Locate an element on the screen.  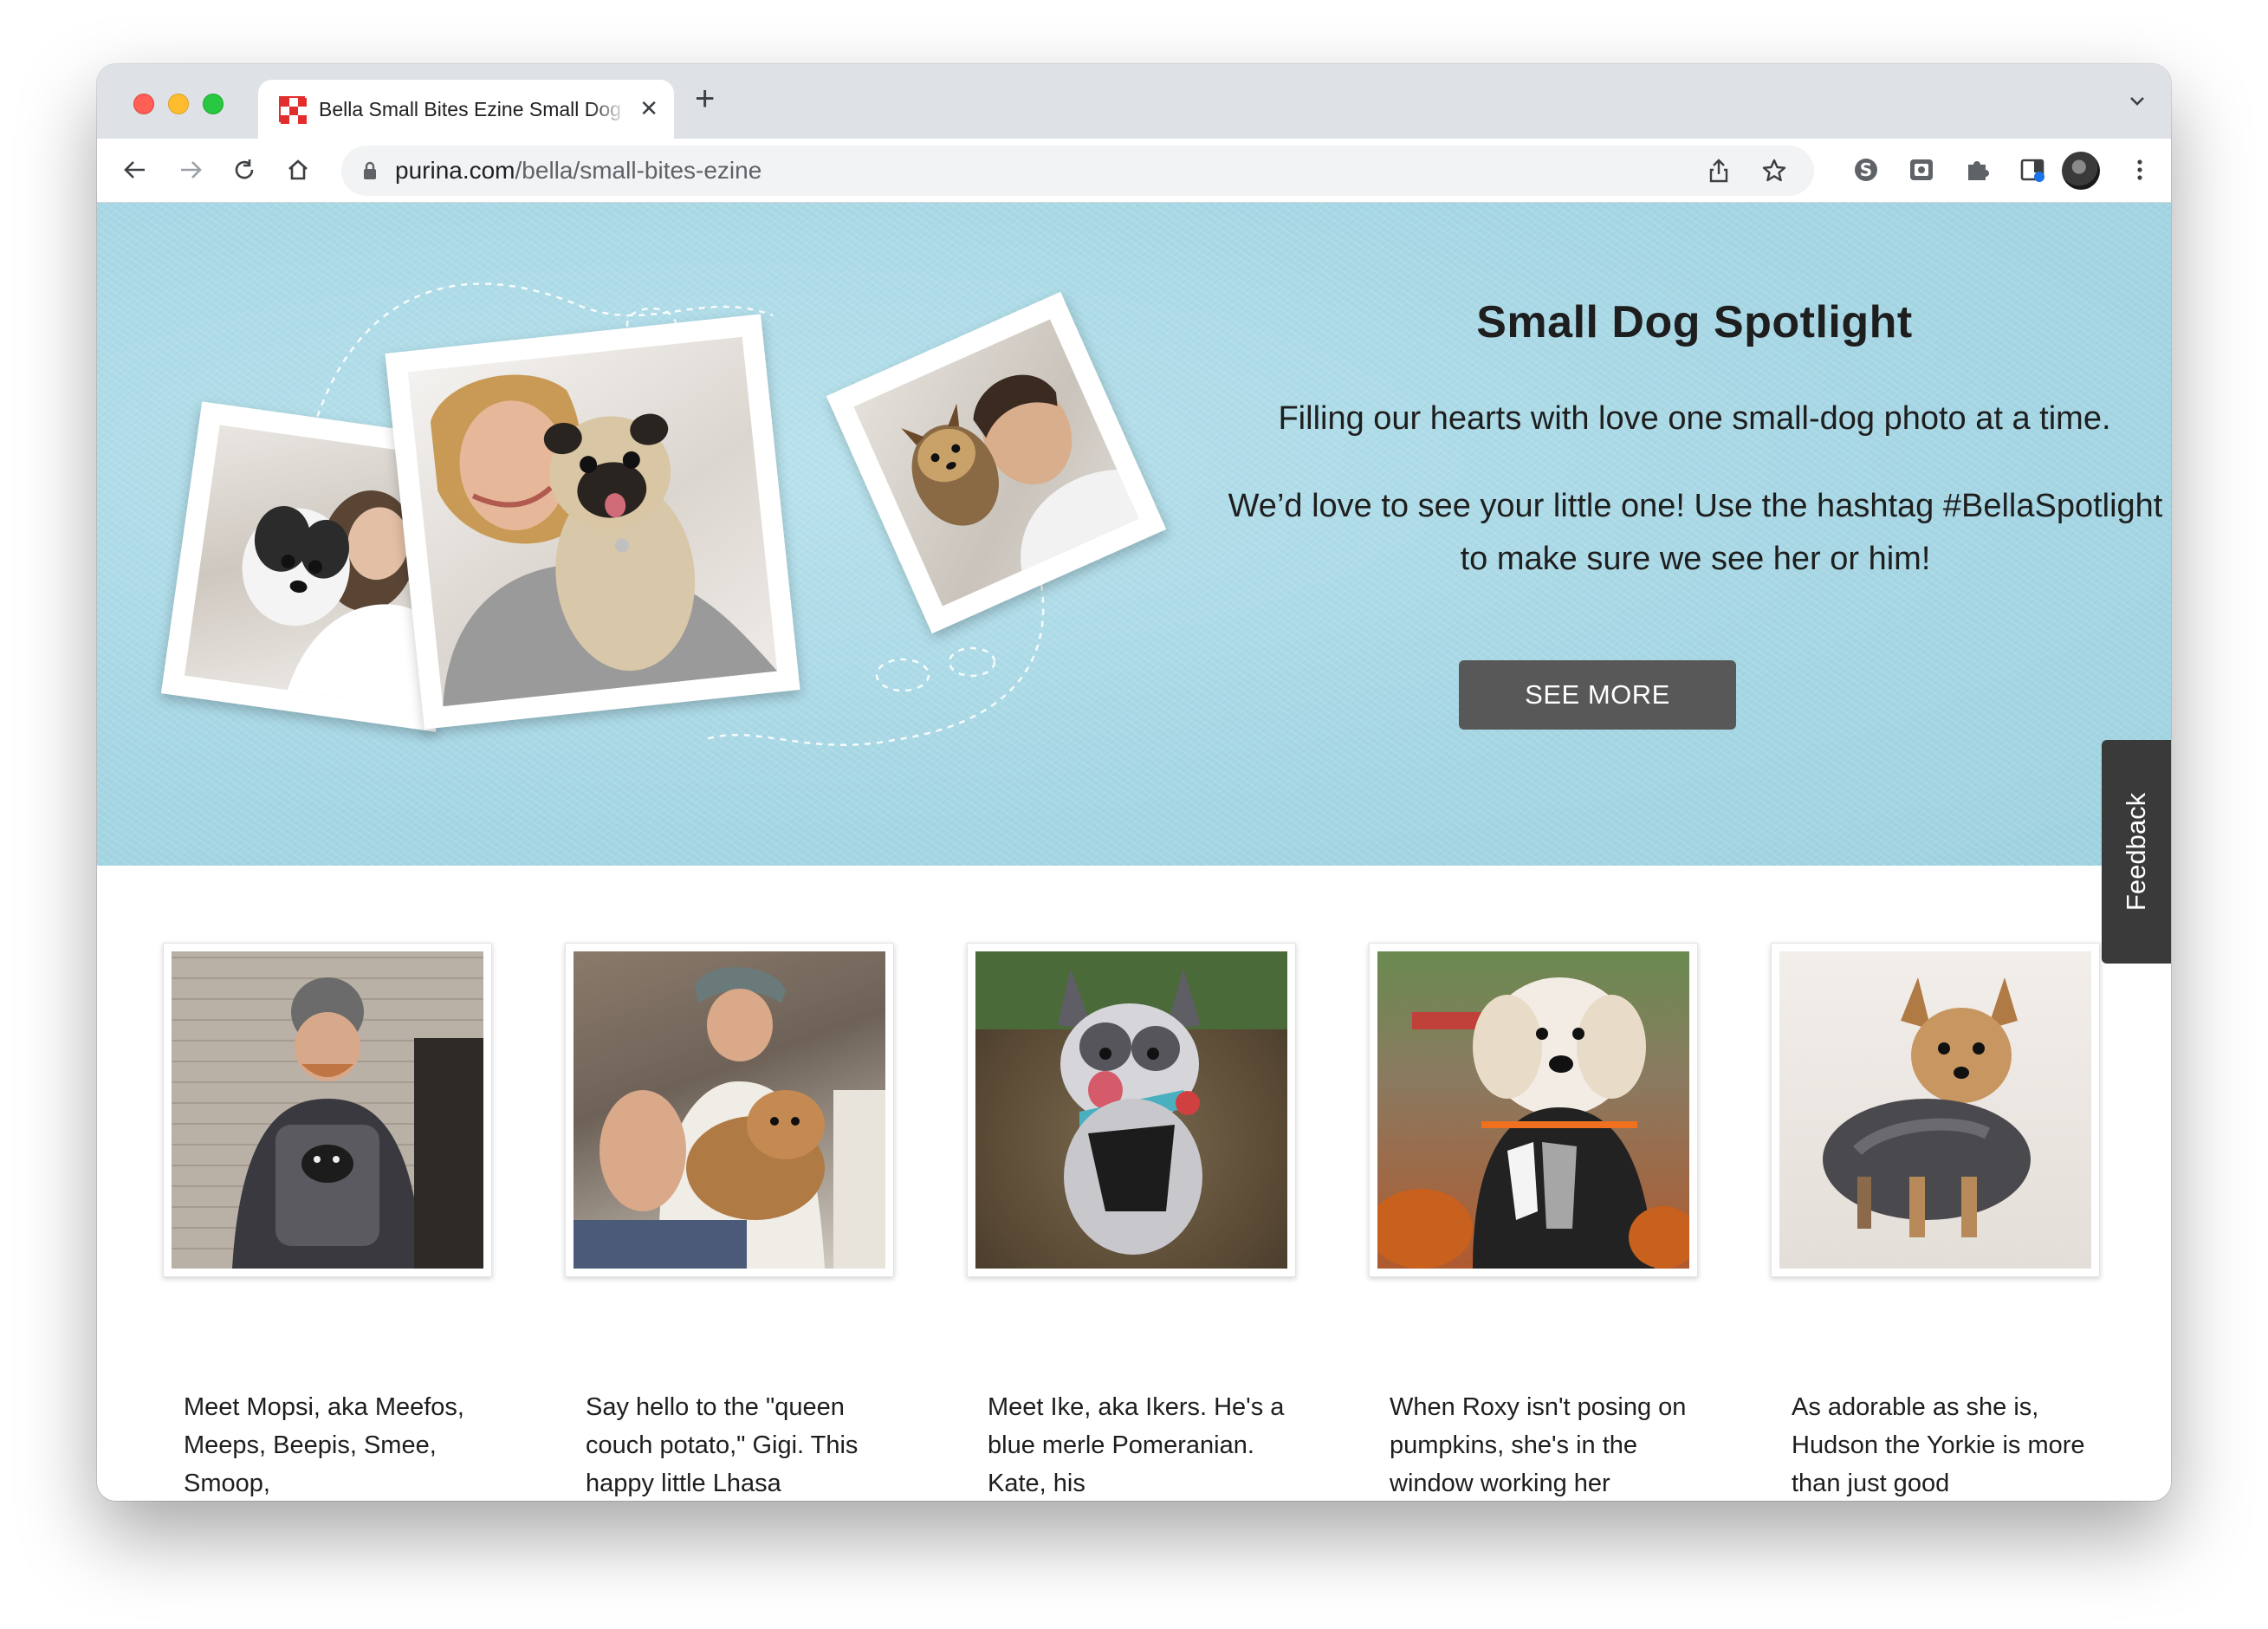
media-extension-icon is located at coordinates (1921, 169).